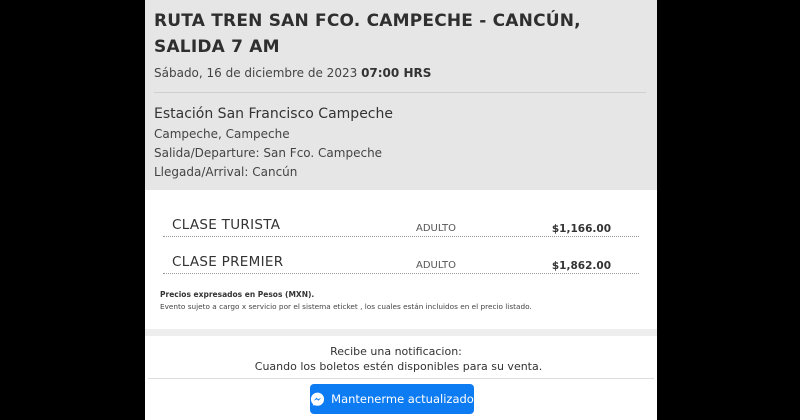  I want to click on keep-updated-button: Mantenerme actualizado, so click(392, 399).